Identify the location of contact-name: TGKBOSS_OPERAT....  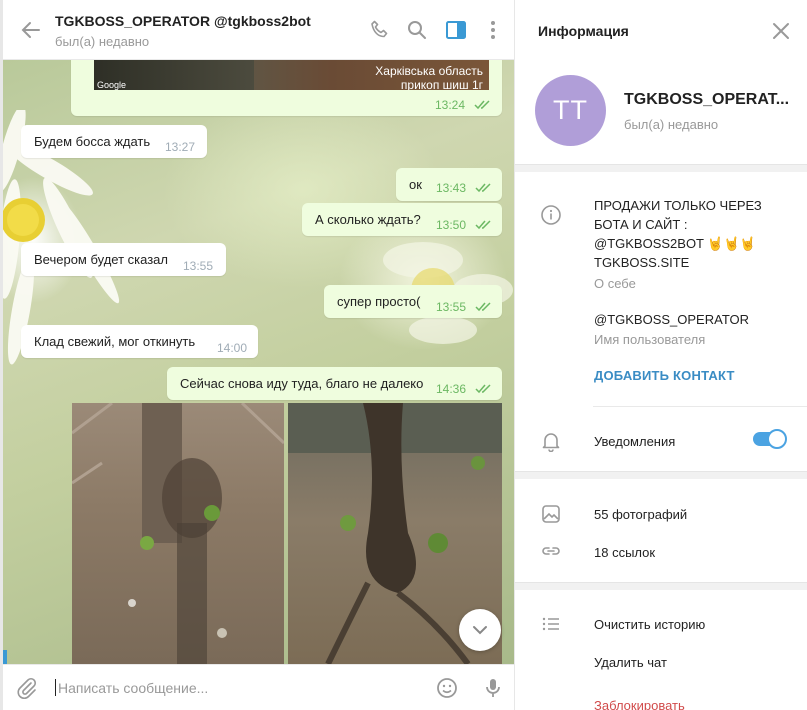
(707, 99).